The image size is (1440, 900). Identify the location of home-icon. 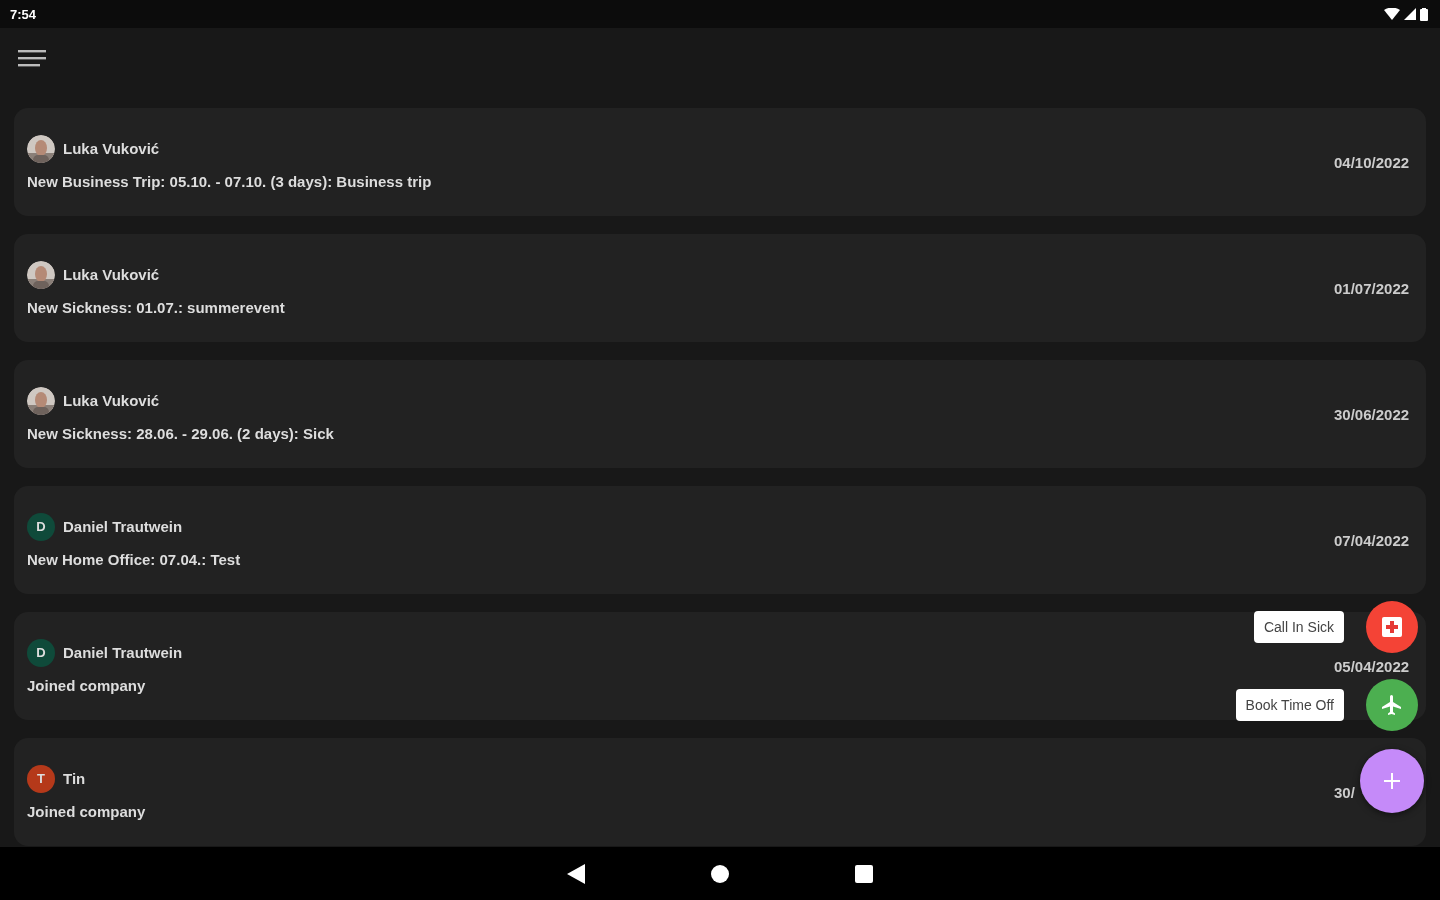
(720, 873).